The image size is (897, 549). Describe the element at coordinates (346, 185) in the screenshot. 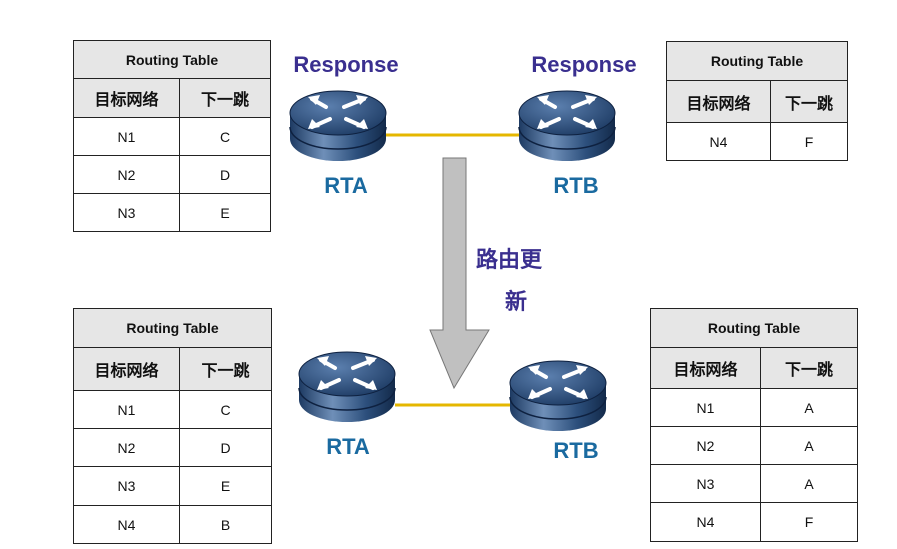

I see `router-label-rta-top: RTA` at that location.